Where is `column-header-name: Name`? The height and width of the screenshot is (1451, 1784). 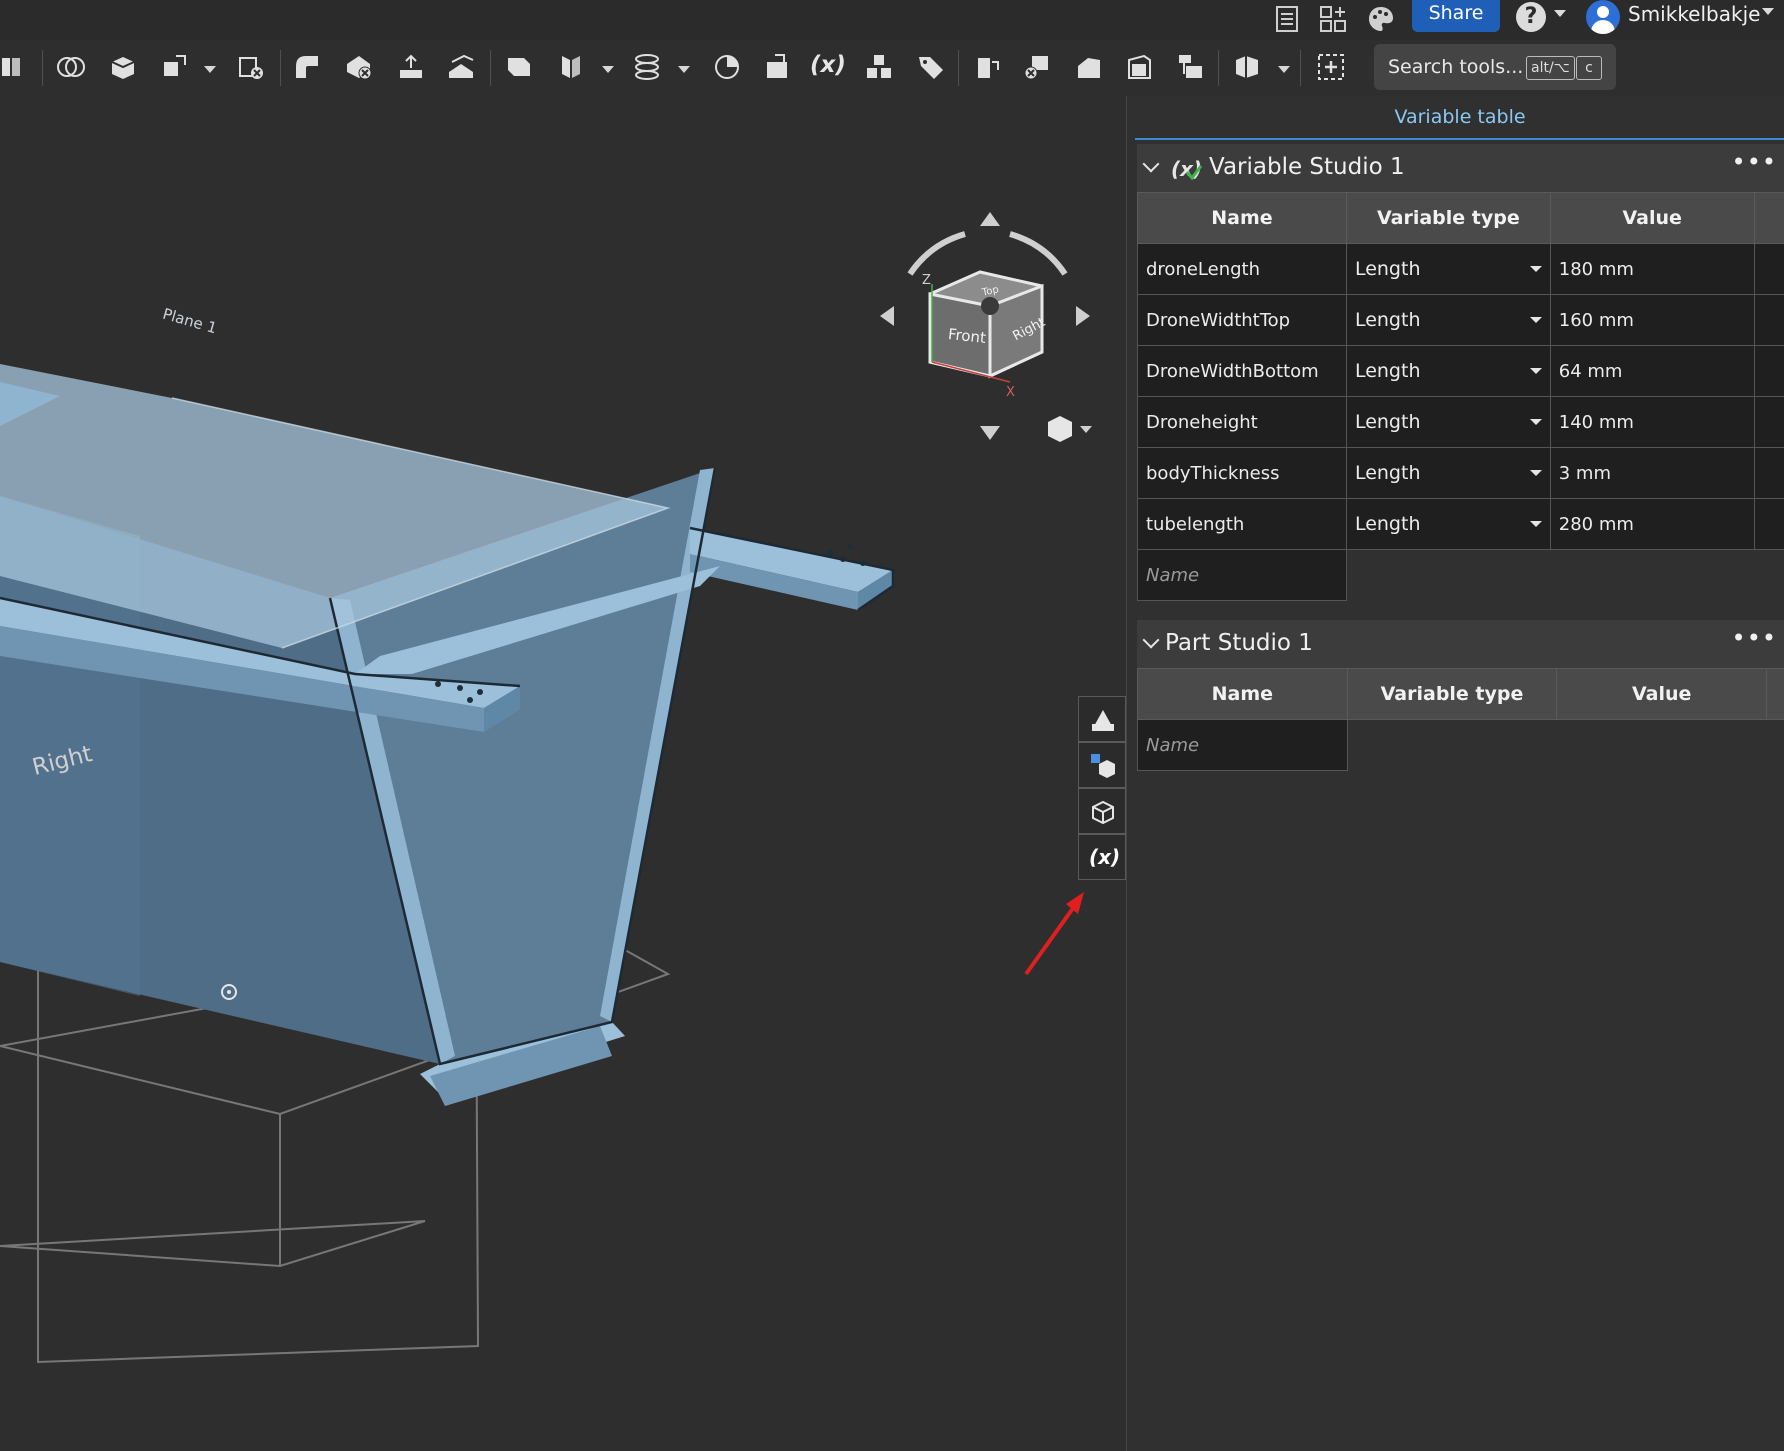 column-header-name: Name is located at coordinates (1242, 218).